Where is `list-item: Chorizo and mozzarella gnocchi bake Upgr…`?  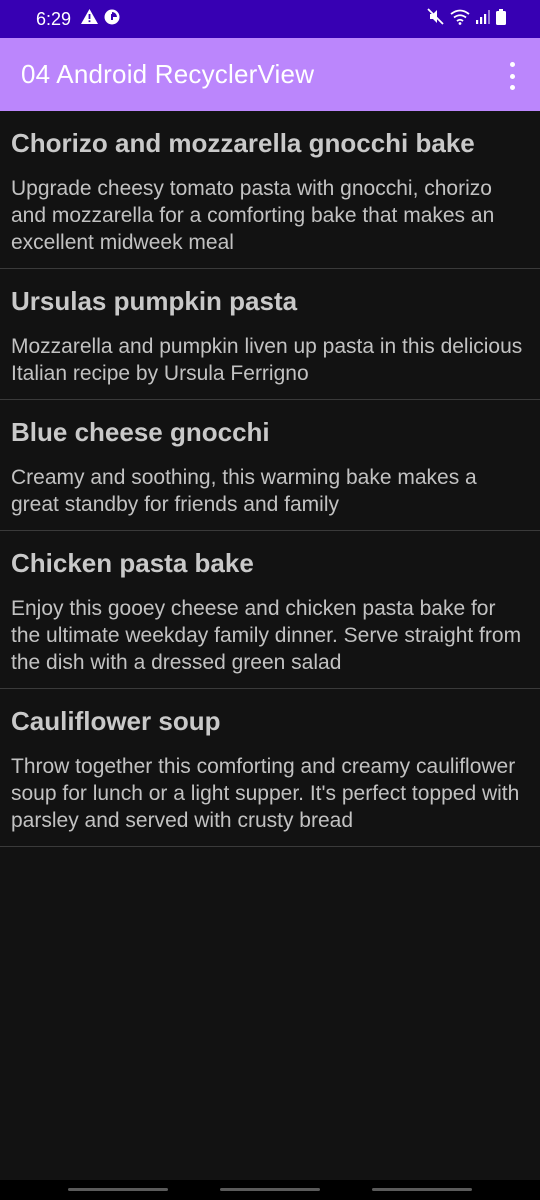 list-item: Chorizo and mozzarella gnocchi bake Upgr… is located at coordinates (270, 190).